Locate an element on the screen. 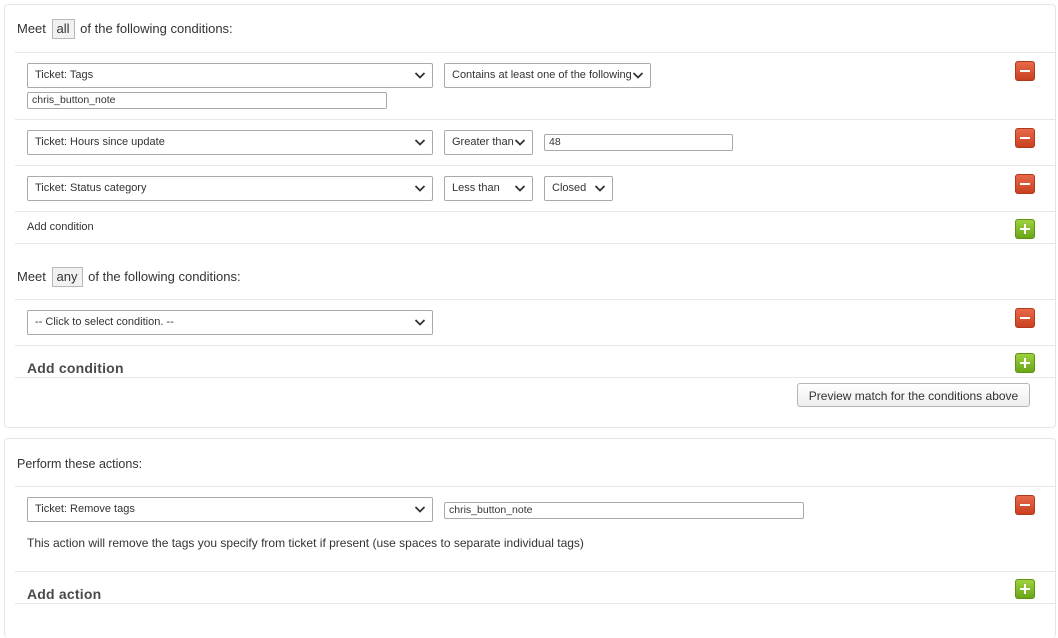 The width and height of the screenshot is (1058, 638). condition-field-select: Ticket: Tags is located at coordinates (230, 75).